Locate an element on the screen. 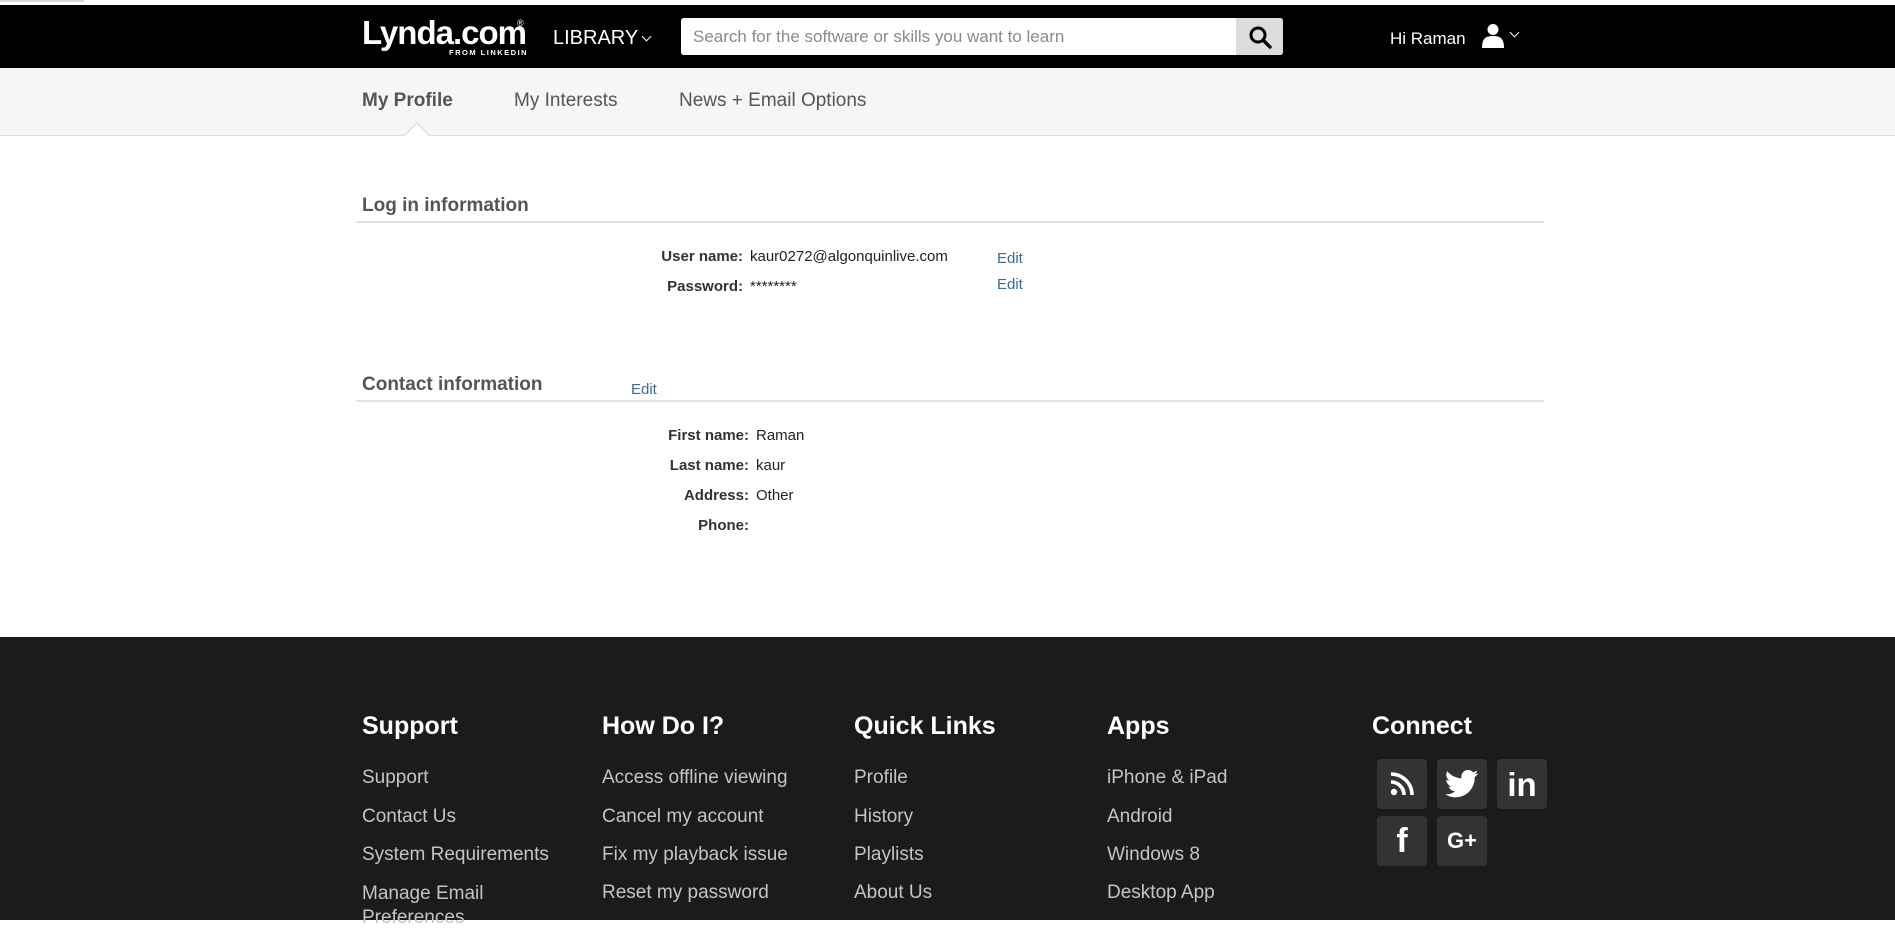 This screenshot has height=930, width=1895. lynda-logo: Lynda.com ® FROM LINKEDIN is located at coordinates (444, 35).